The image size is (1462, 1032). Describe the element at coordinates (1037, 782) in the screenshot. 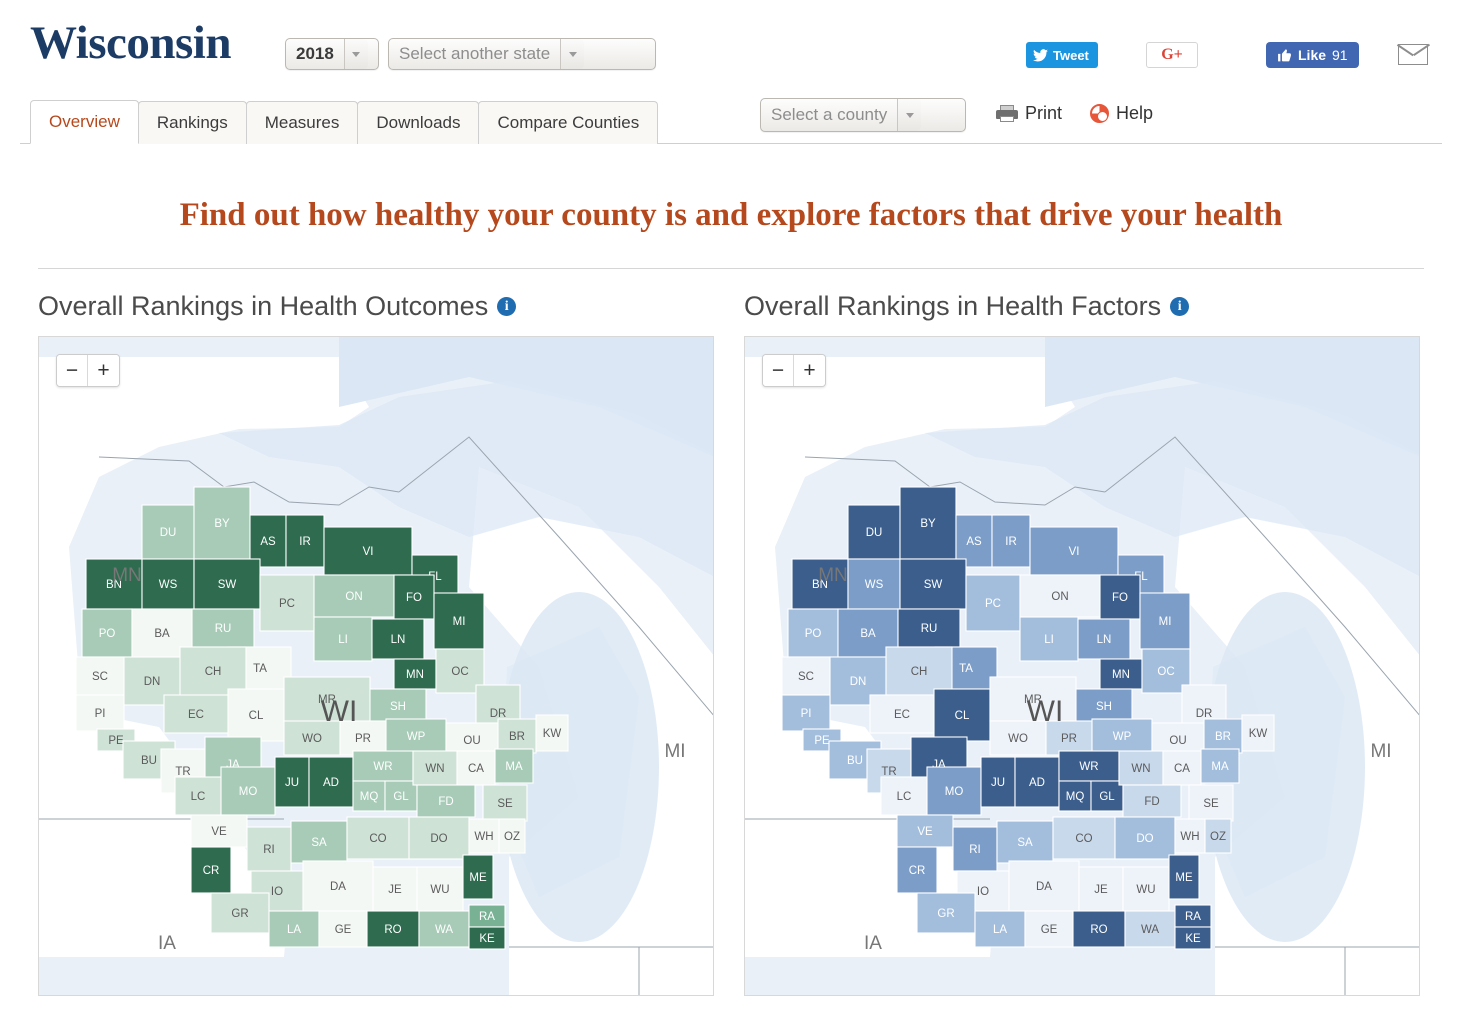

I see `county-ad` at that location.